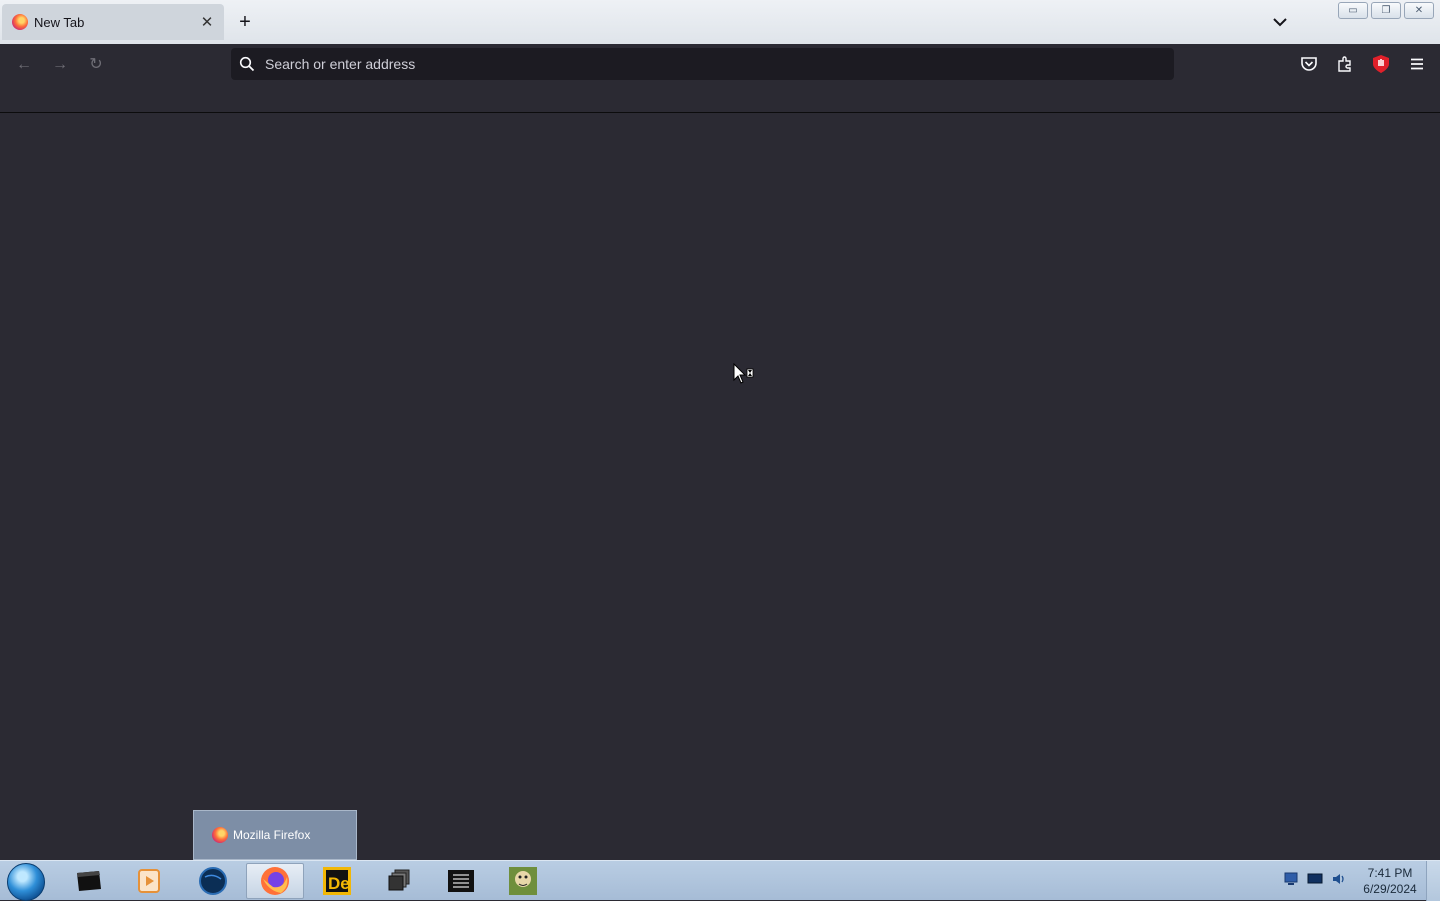 The height and width of the screenshot is (901, 1440). I want to click on taskbar-app-firefox, so click(275, 881).